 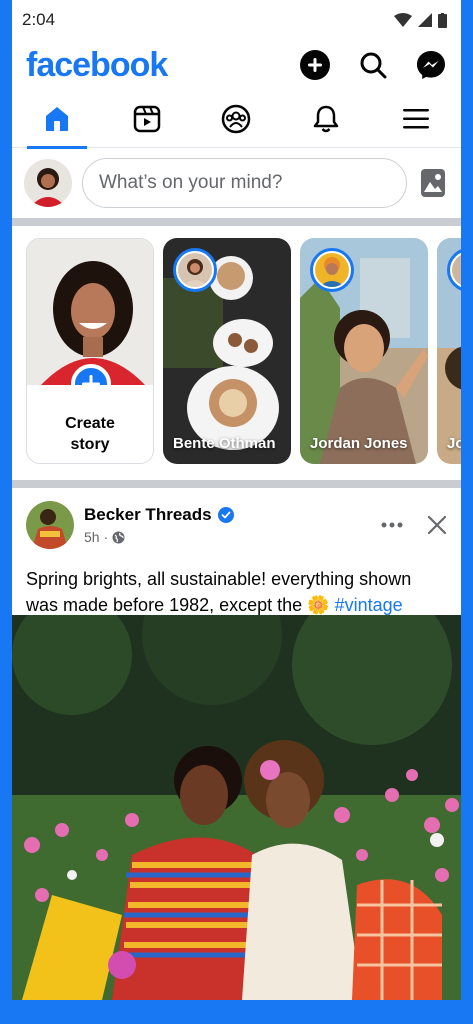 I want to click on tab-reels, so click(x=147, y=119).